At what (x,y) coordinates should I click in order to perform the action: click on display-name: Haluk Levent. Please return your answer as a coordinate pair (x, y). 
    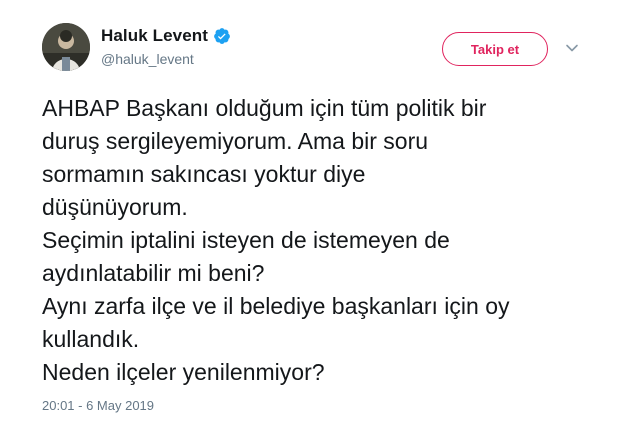
    Looking at the image, I should click on (154, 36).